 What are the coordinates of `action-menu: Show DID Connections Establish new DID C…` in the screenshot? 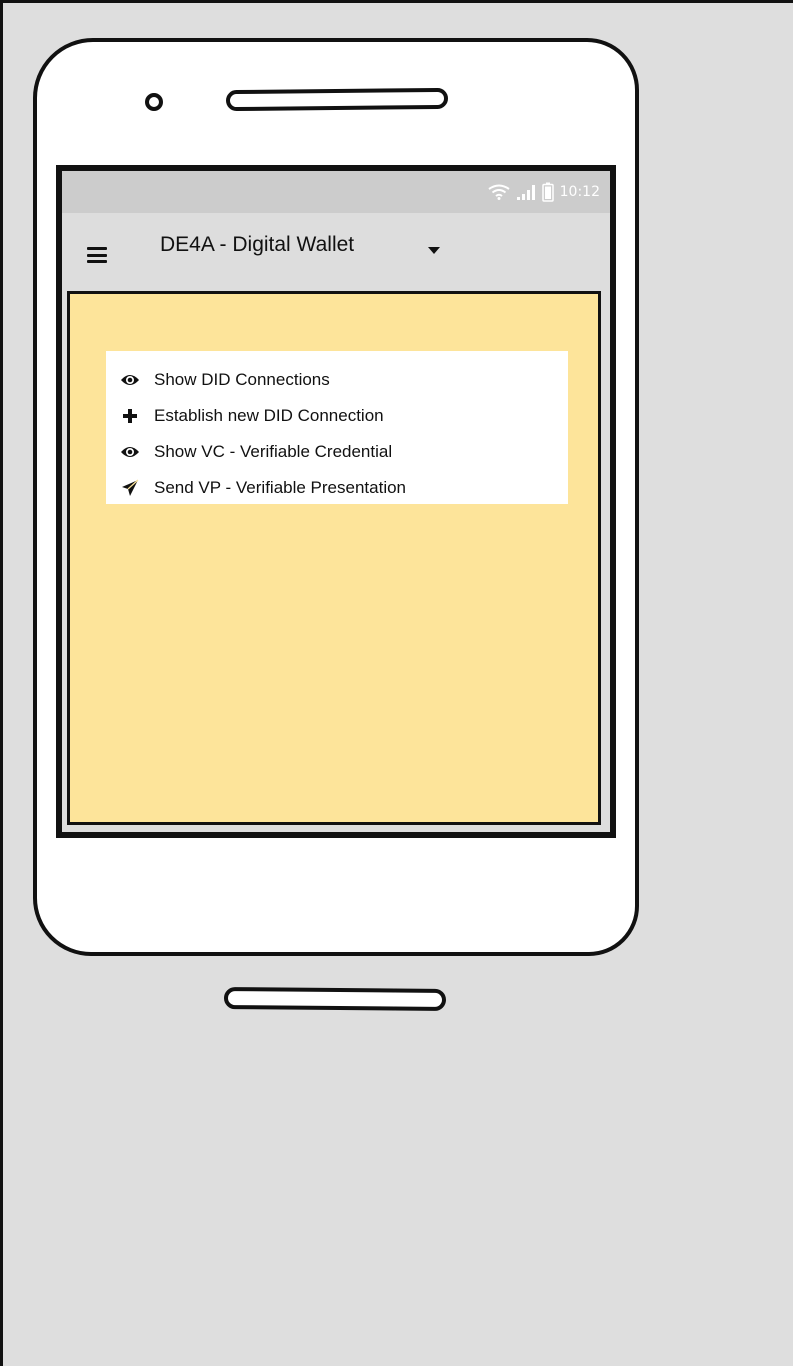 It's located at (337, 427).